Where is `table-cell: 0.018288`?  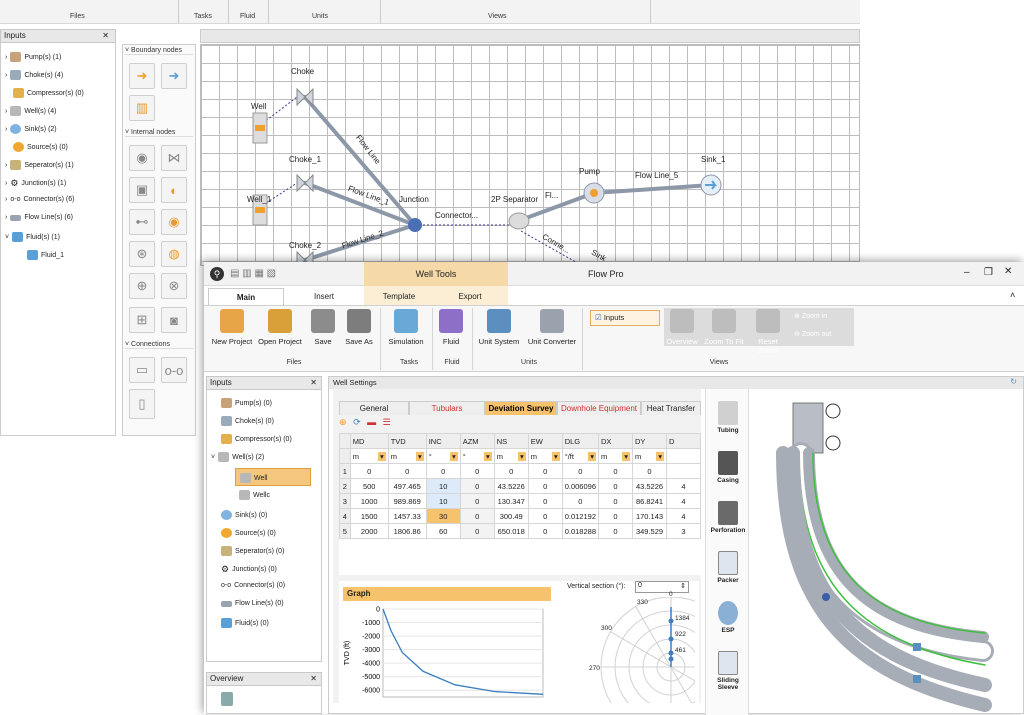 table-cell: 0.018288 is located at coordinates (580, 531).